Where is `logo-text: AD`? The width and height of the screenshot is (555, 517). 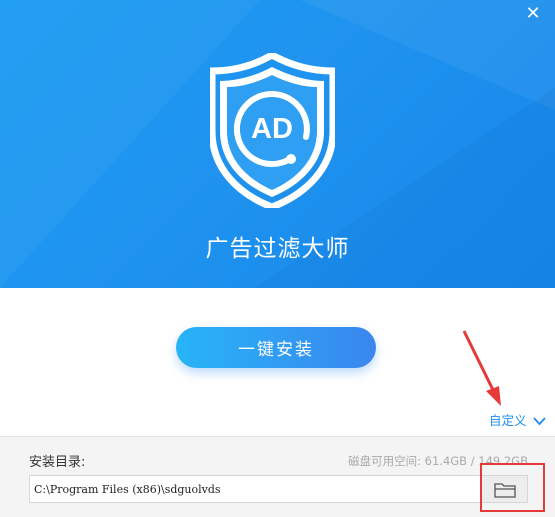 logo-text: AD is located at coordinates (272, 129).